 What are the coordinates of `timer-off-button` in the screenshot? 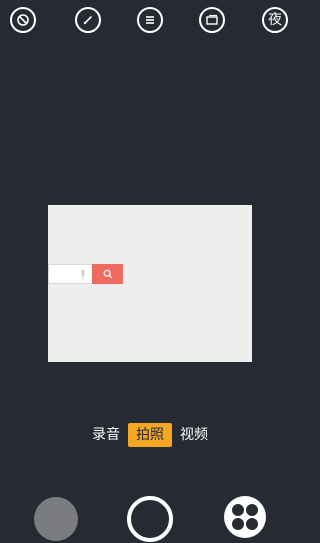 It's located at (23, 20).